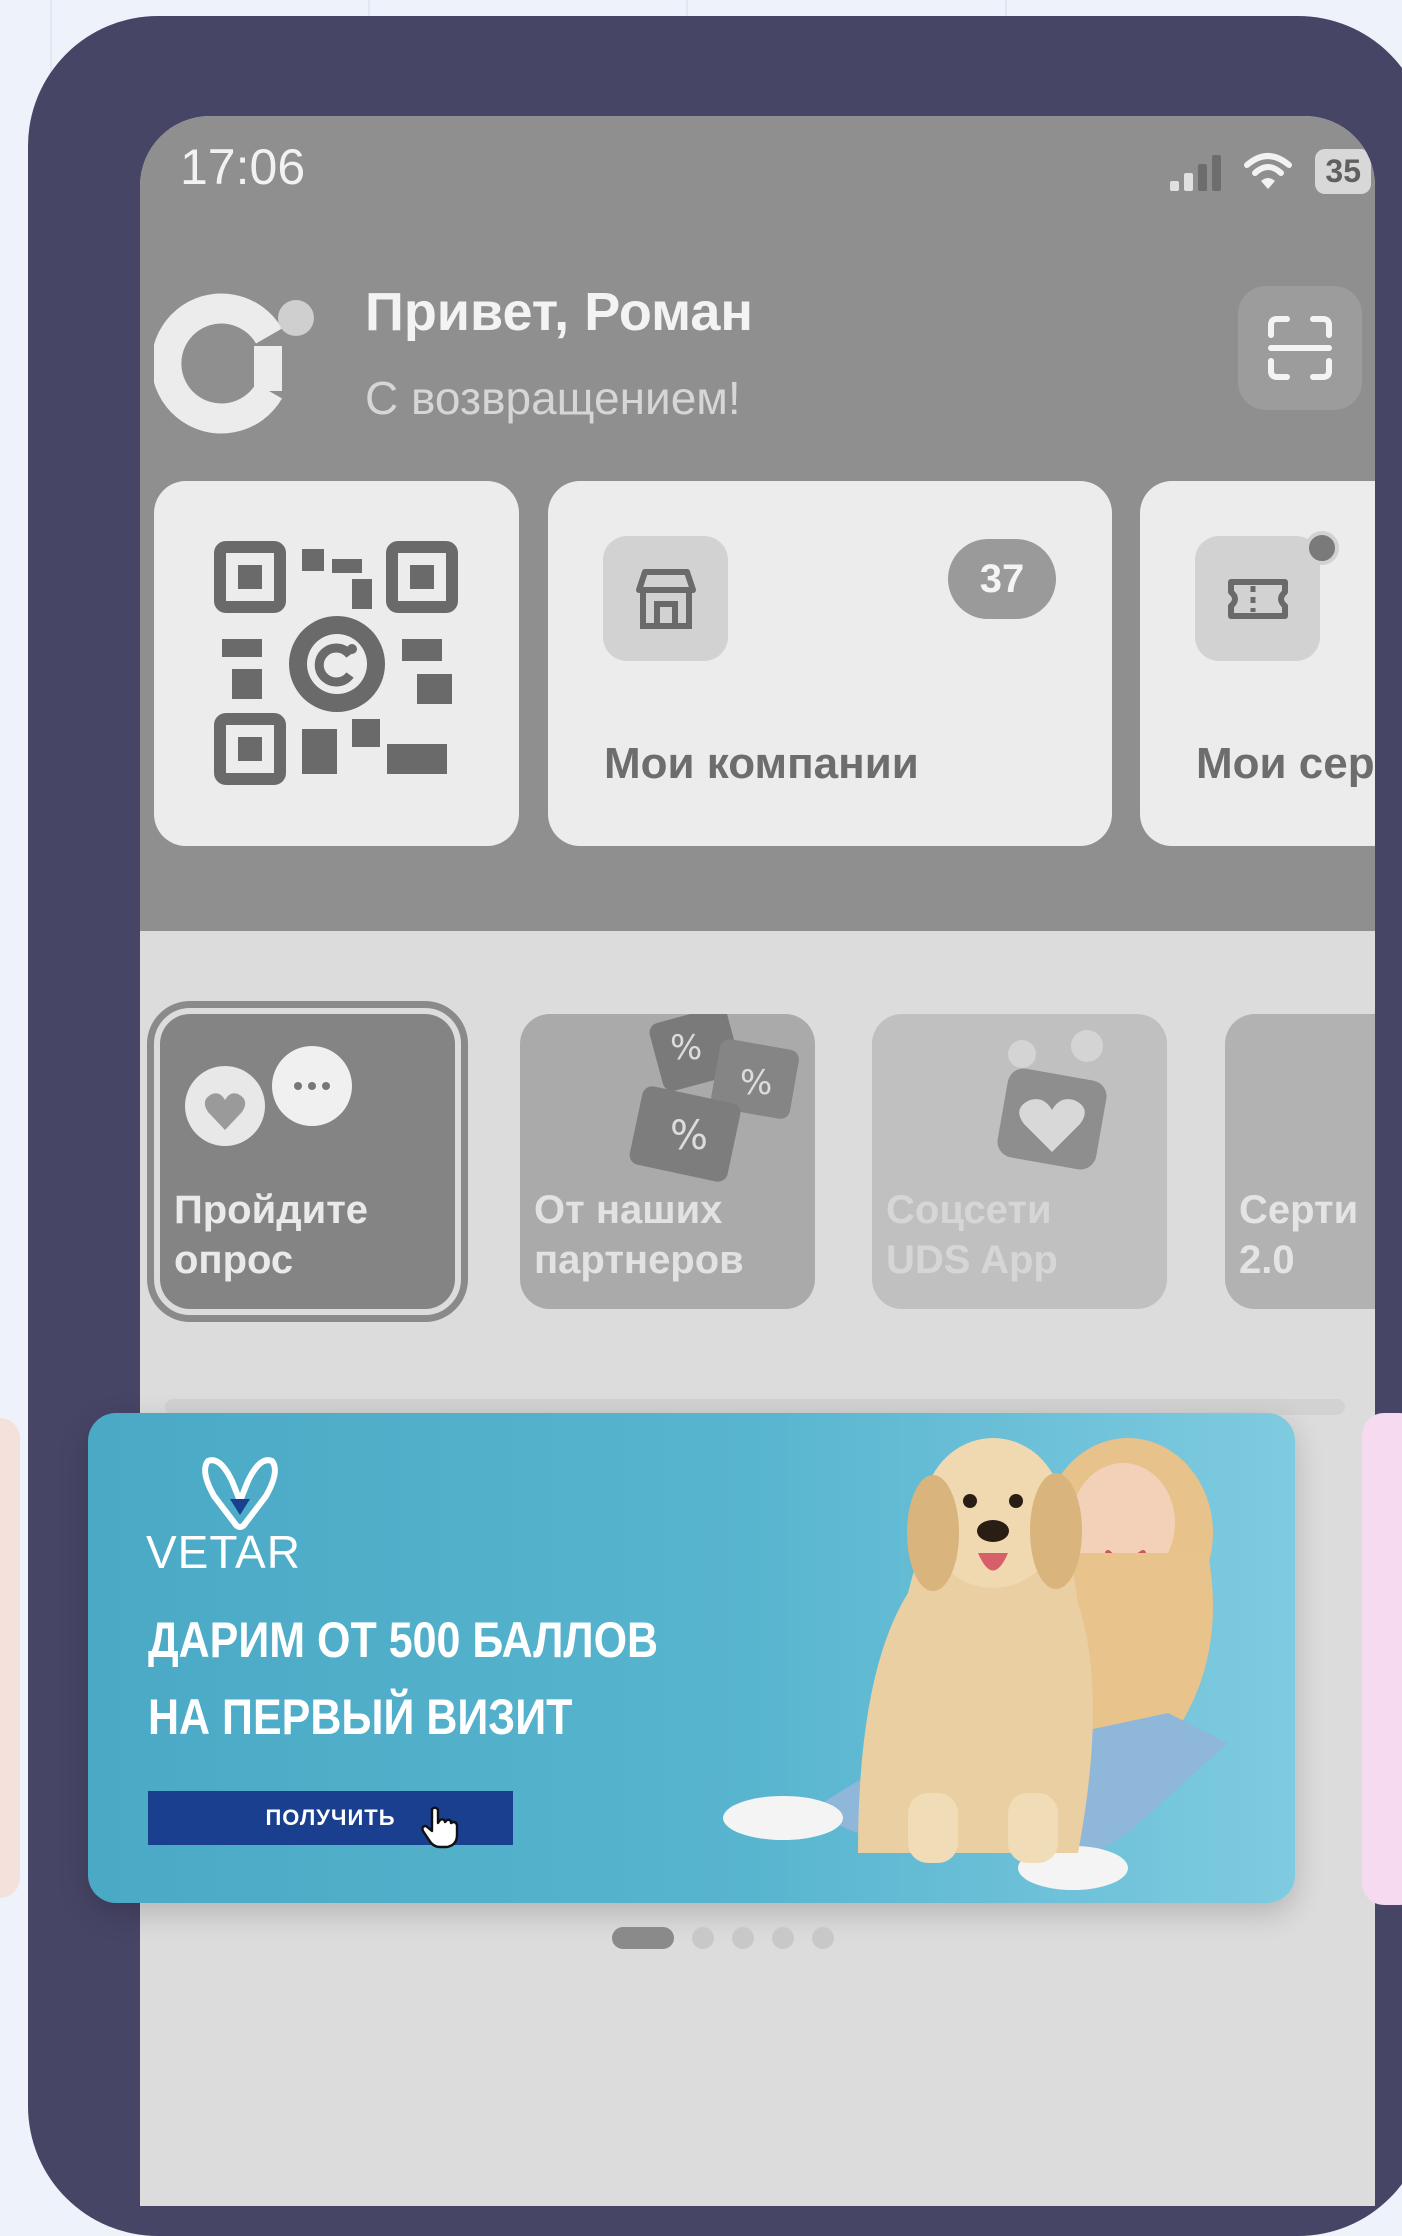  What do you see at coordinates (972, 1235) in the screenshot?
I see `story-social-label: Соцсети UDS App` at bounding box center [972, 1235].